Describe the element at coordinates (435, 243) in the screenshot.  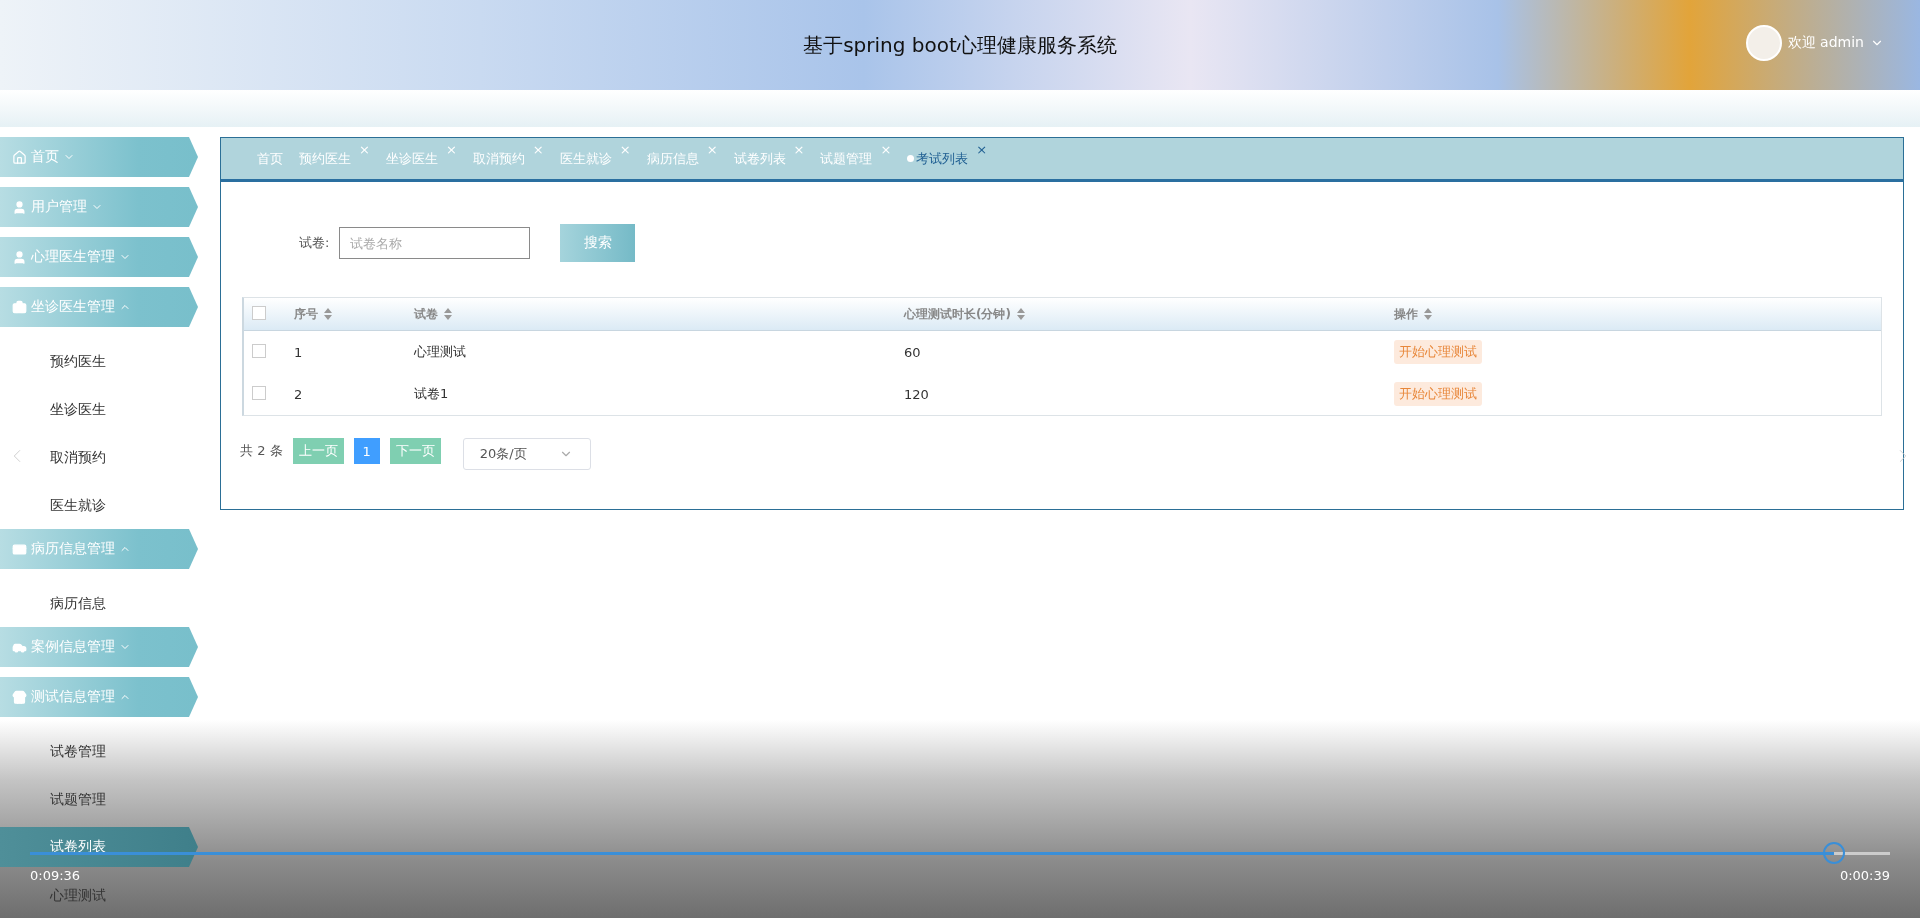
I see `search-field: 试卷名称` at that location.